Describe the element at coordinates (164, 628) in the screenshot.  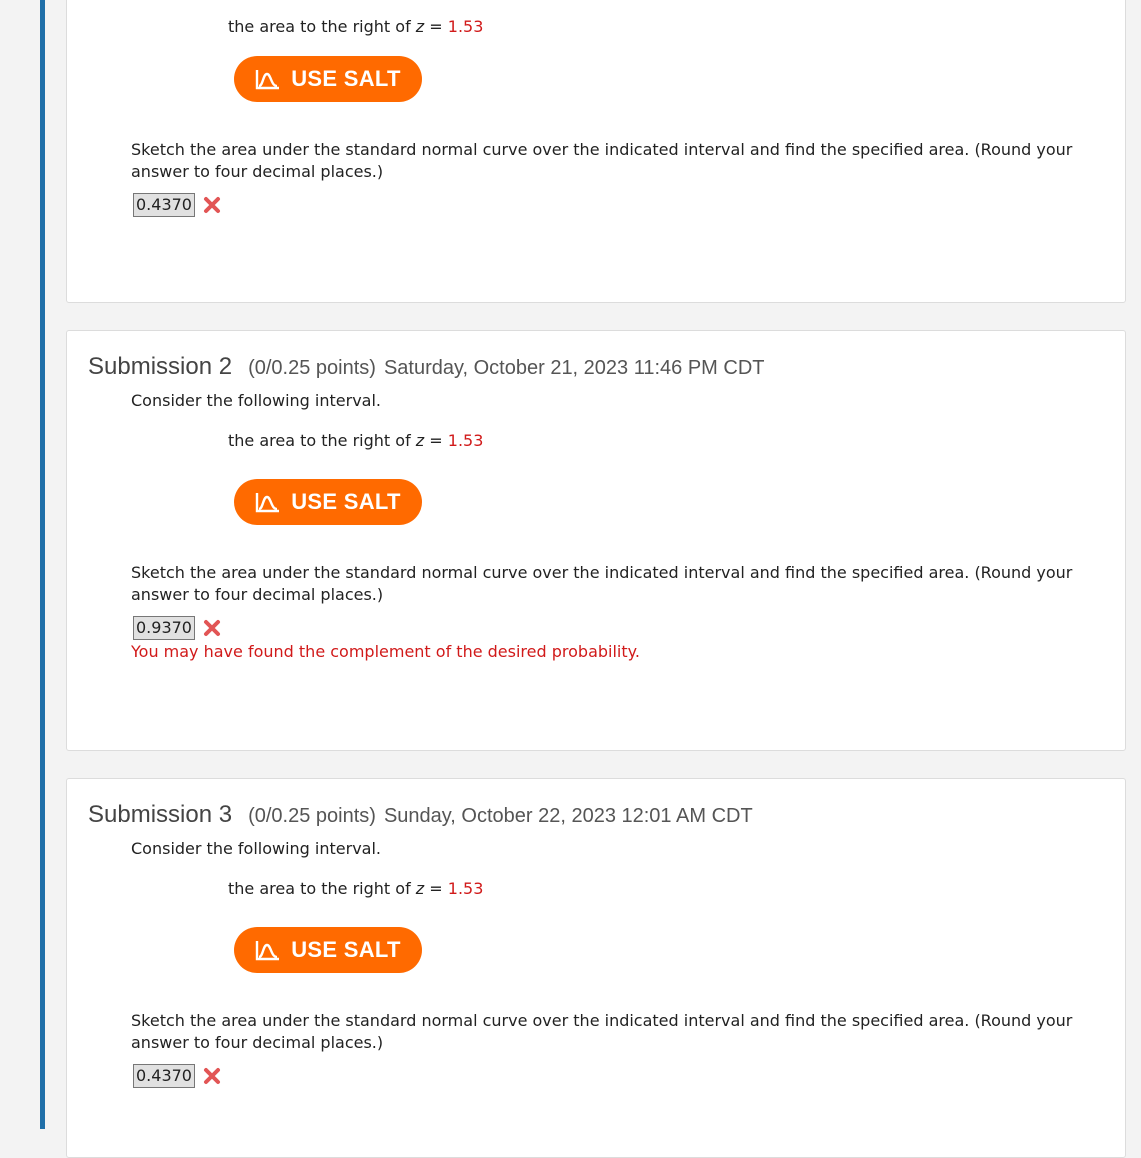
I see `answer-value: 0.9370` at that location.